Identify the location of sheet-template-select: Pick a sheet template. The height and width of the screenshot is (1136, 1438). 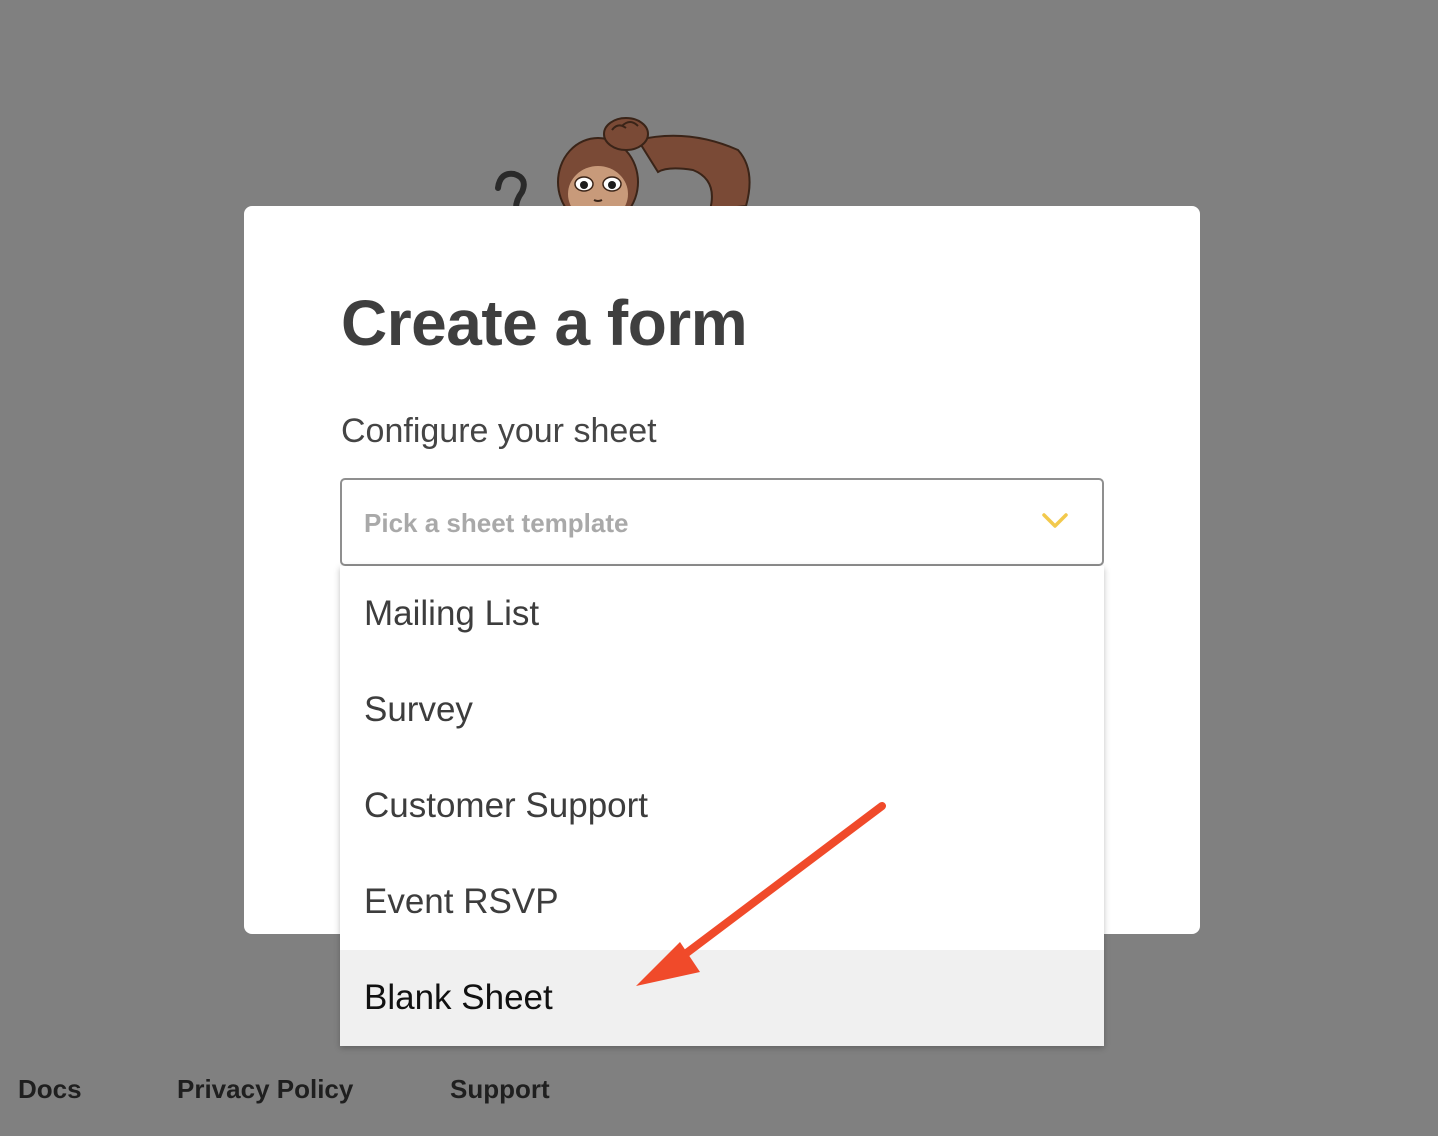
(722, 522).